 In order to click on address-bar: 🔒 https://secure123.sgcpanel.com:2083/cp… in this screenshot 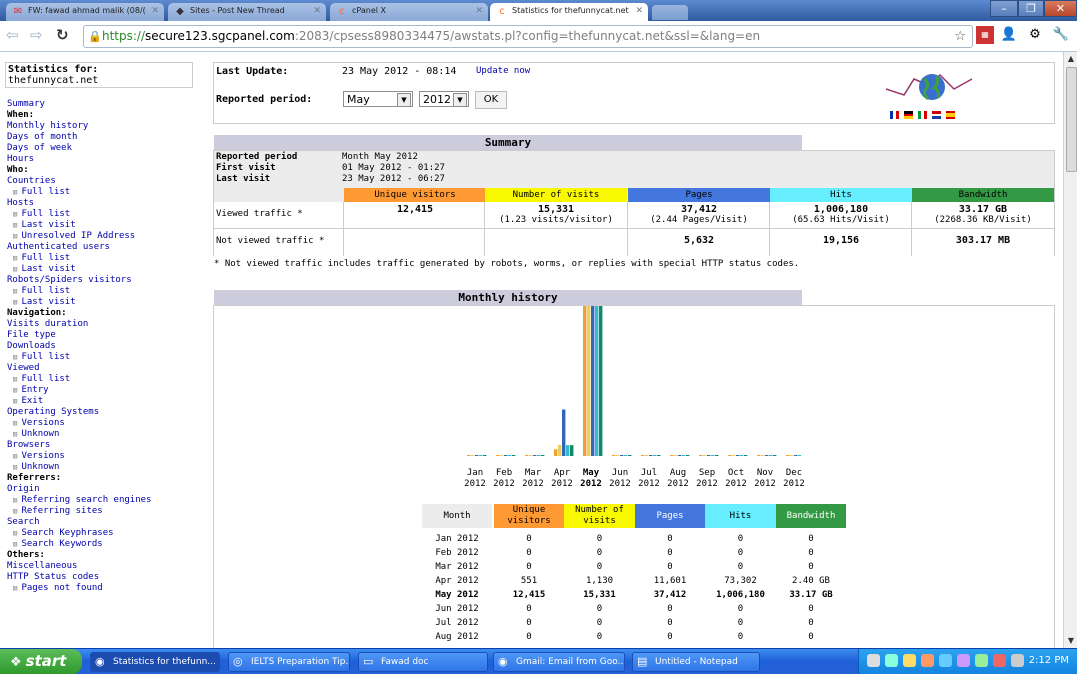, I will do `click(528, 36)`.